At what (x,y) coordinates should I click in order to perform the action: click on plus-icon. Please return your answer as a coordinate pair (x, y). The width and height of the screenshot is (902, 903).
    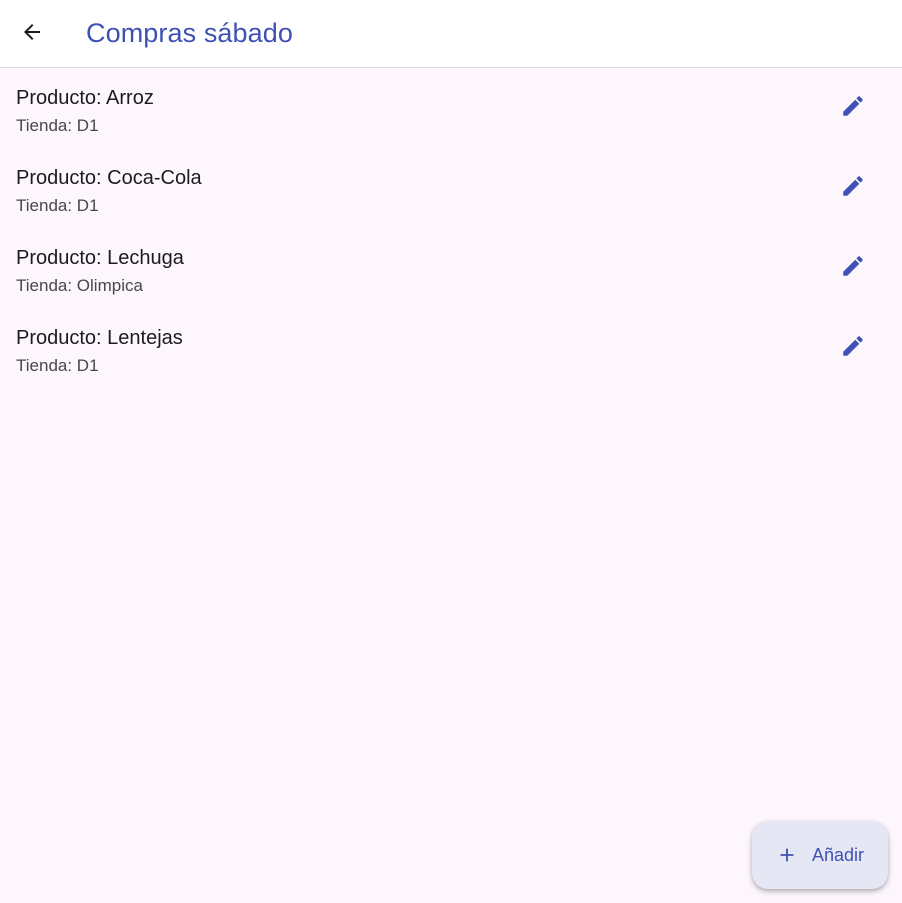
    Looking at the image, I should click on (787, 855).